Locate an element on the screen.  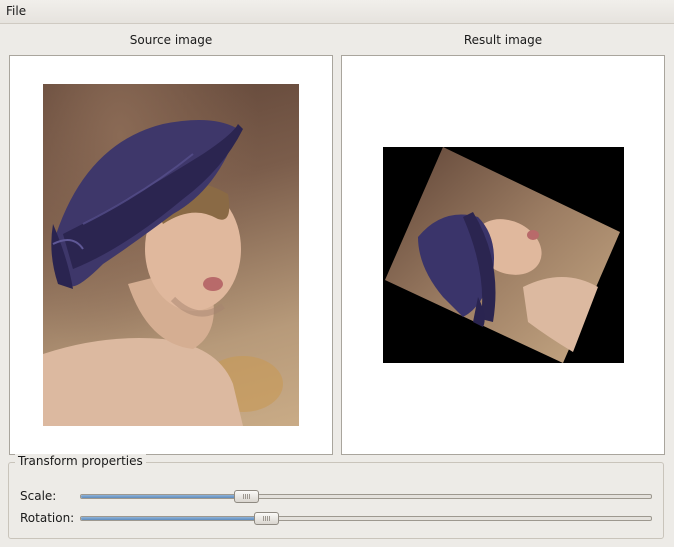
result-image-title: Result image is located at coordinates (503, 40).